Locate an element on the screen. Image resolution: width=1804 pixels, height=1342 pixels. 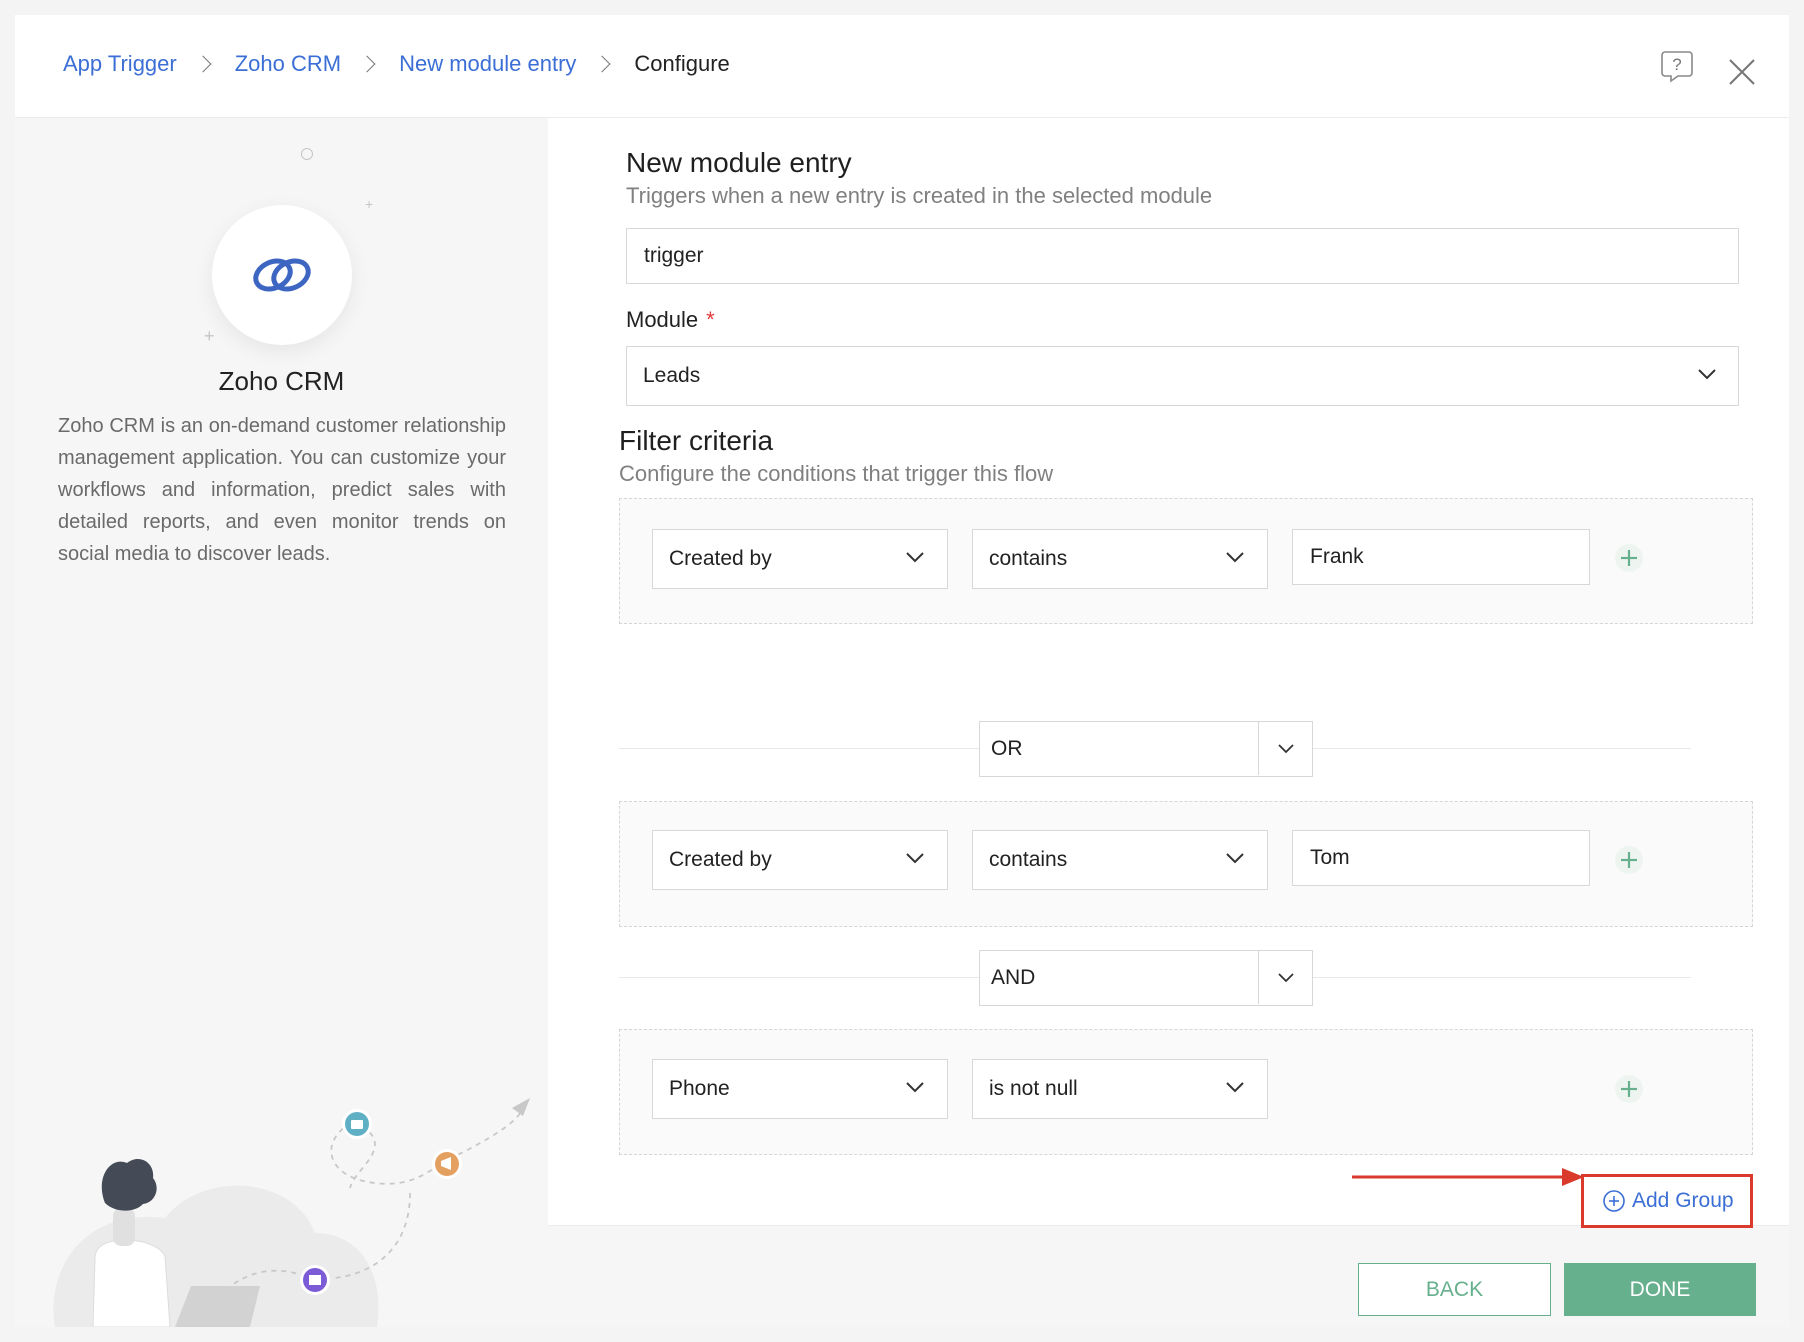
app-name: Zoho CRM is located at coordinates (281, 381).